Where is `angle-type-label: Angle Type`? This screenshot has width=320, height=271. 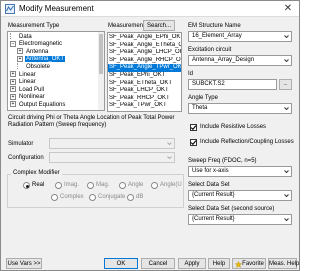 angle-type-label: Angle Type is located at coordinates (203, 98).